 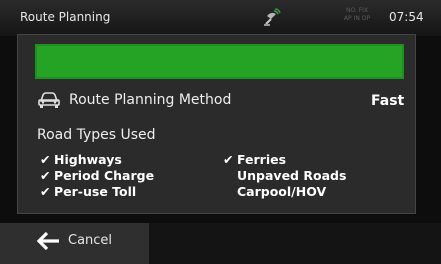 What do you see at coordinates (219, 61) in the screenshot?
I see `progress-bar` at bounding box center [219, 61].